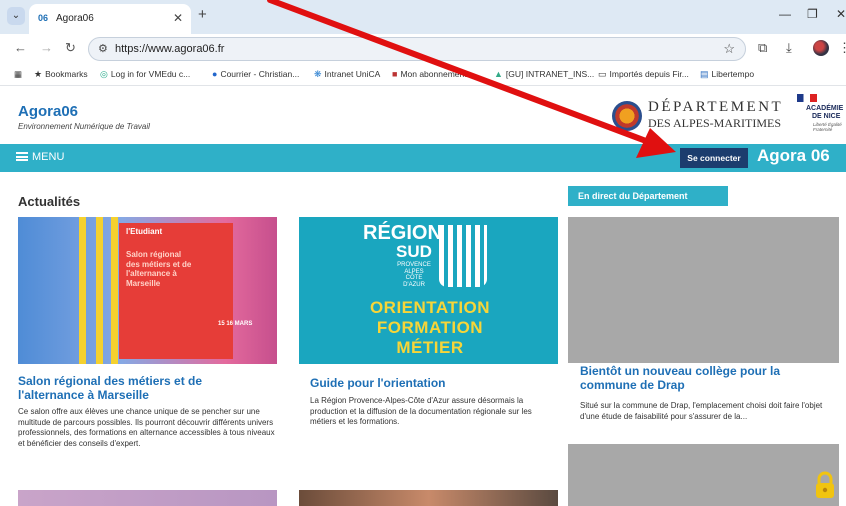 The height and width of the screenshot is (506, 846). I want to click on libertempo-icon: ▤, so click(704, 74).